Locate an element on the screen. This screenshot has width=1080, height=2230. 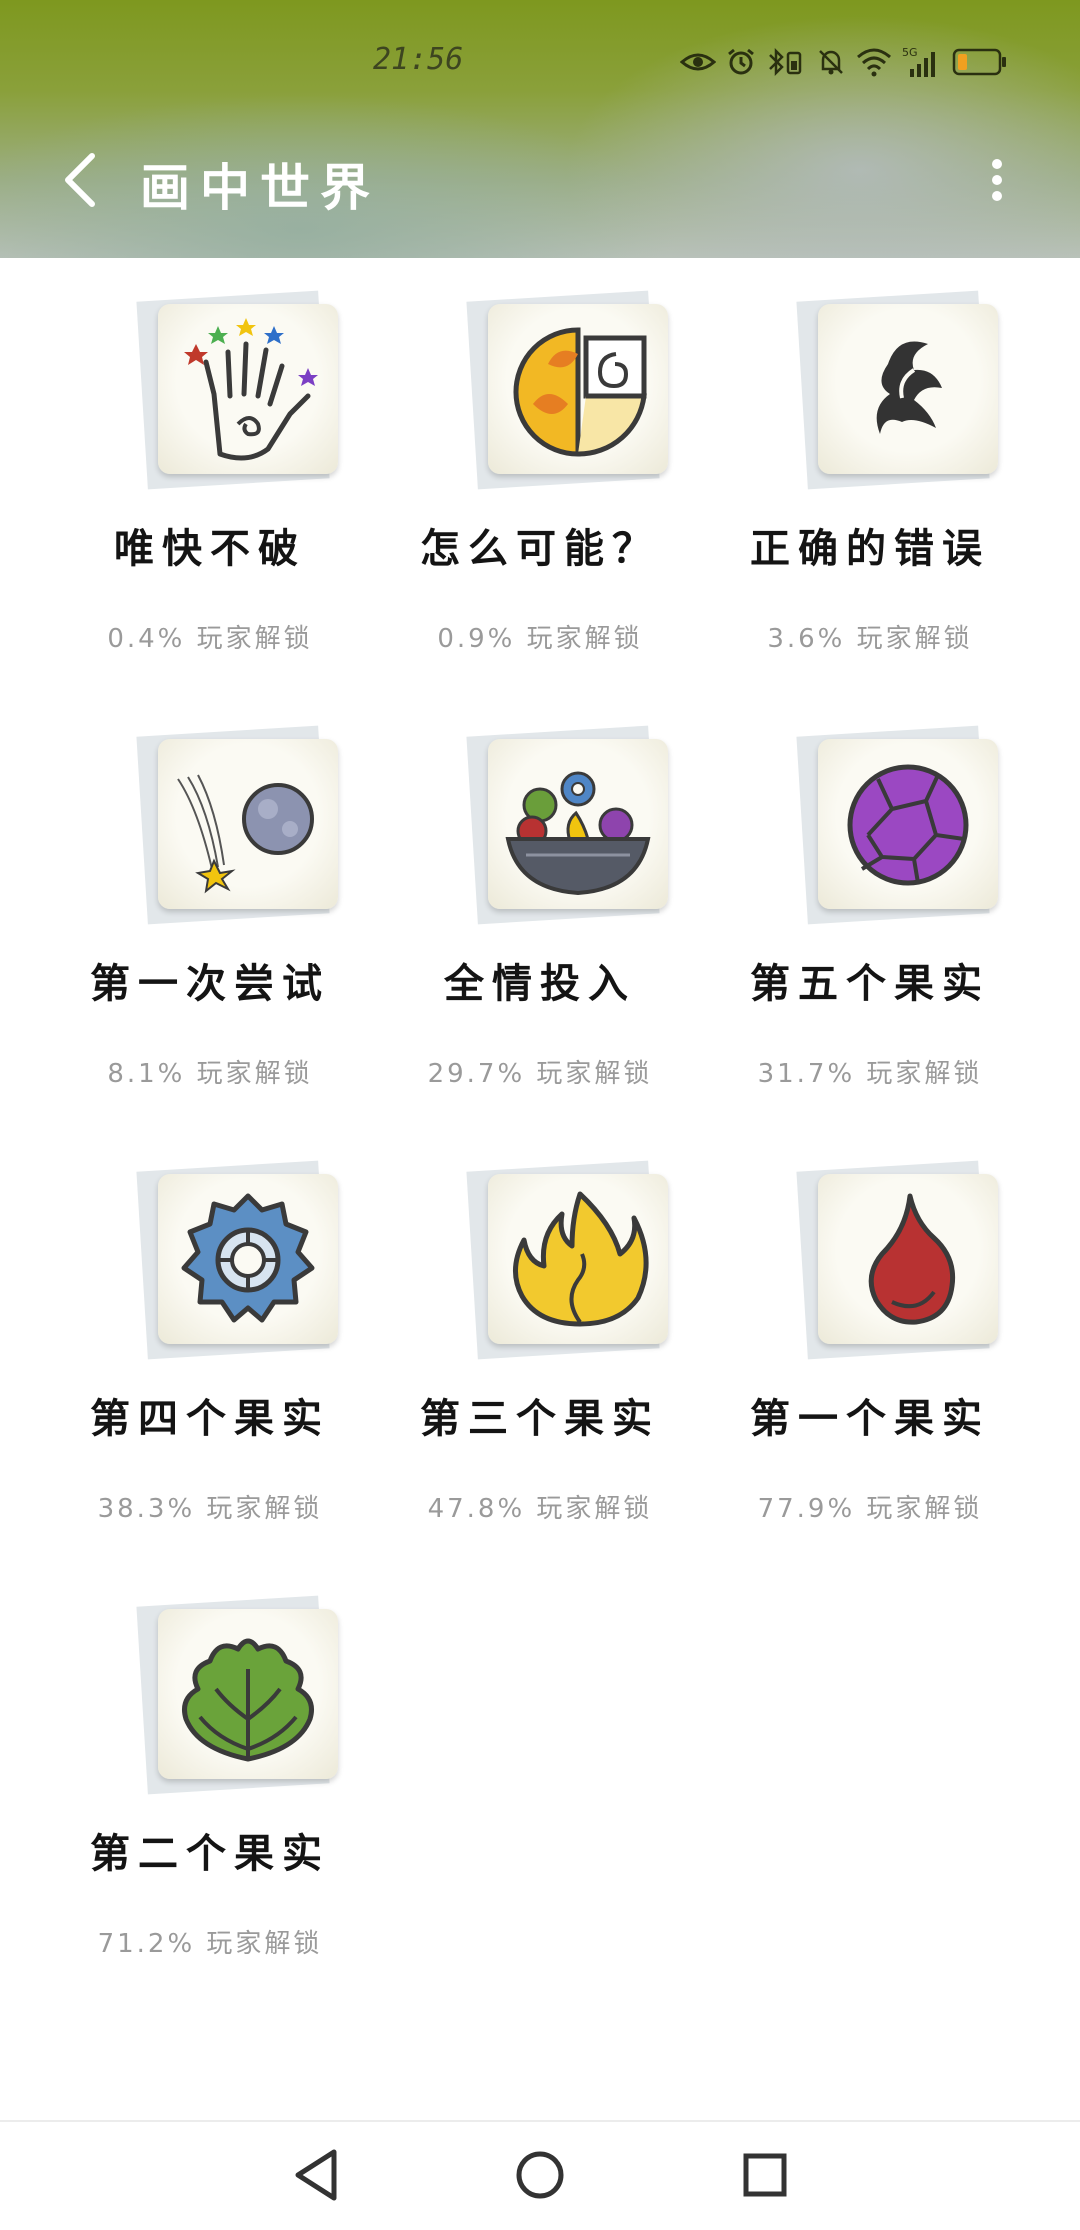
status-icons: 5G is located at coordinates (844, 62).